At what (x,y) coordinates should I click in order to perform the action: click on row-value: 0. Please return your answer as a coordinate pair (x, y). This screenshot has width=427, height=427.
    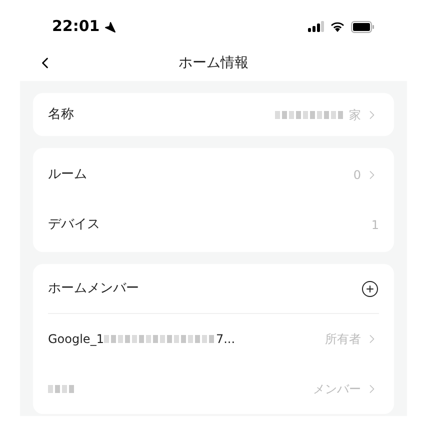
    Looking at the image, I should click on (357, 175).